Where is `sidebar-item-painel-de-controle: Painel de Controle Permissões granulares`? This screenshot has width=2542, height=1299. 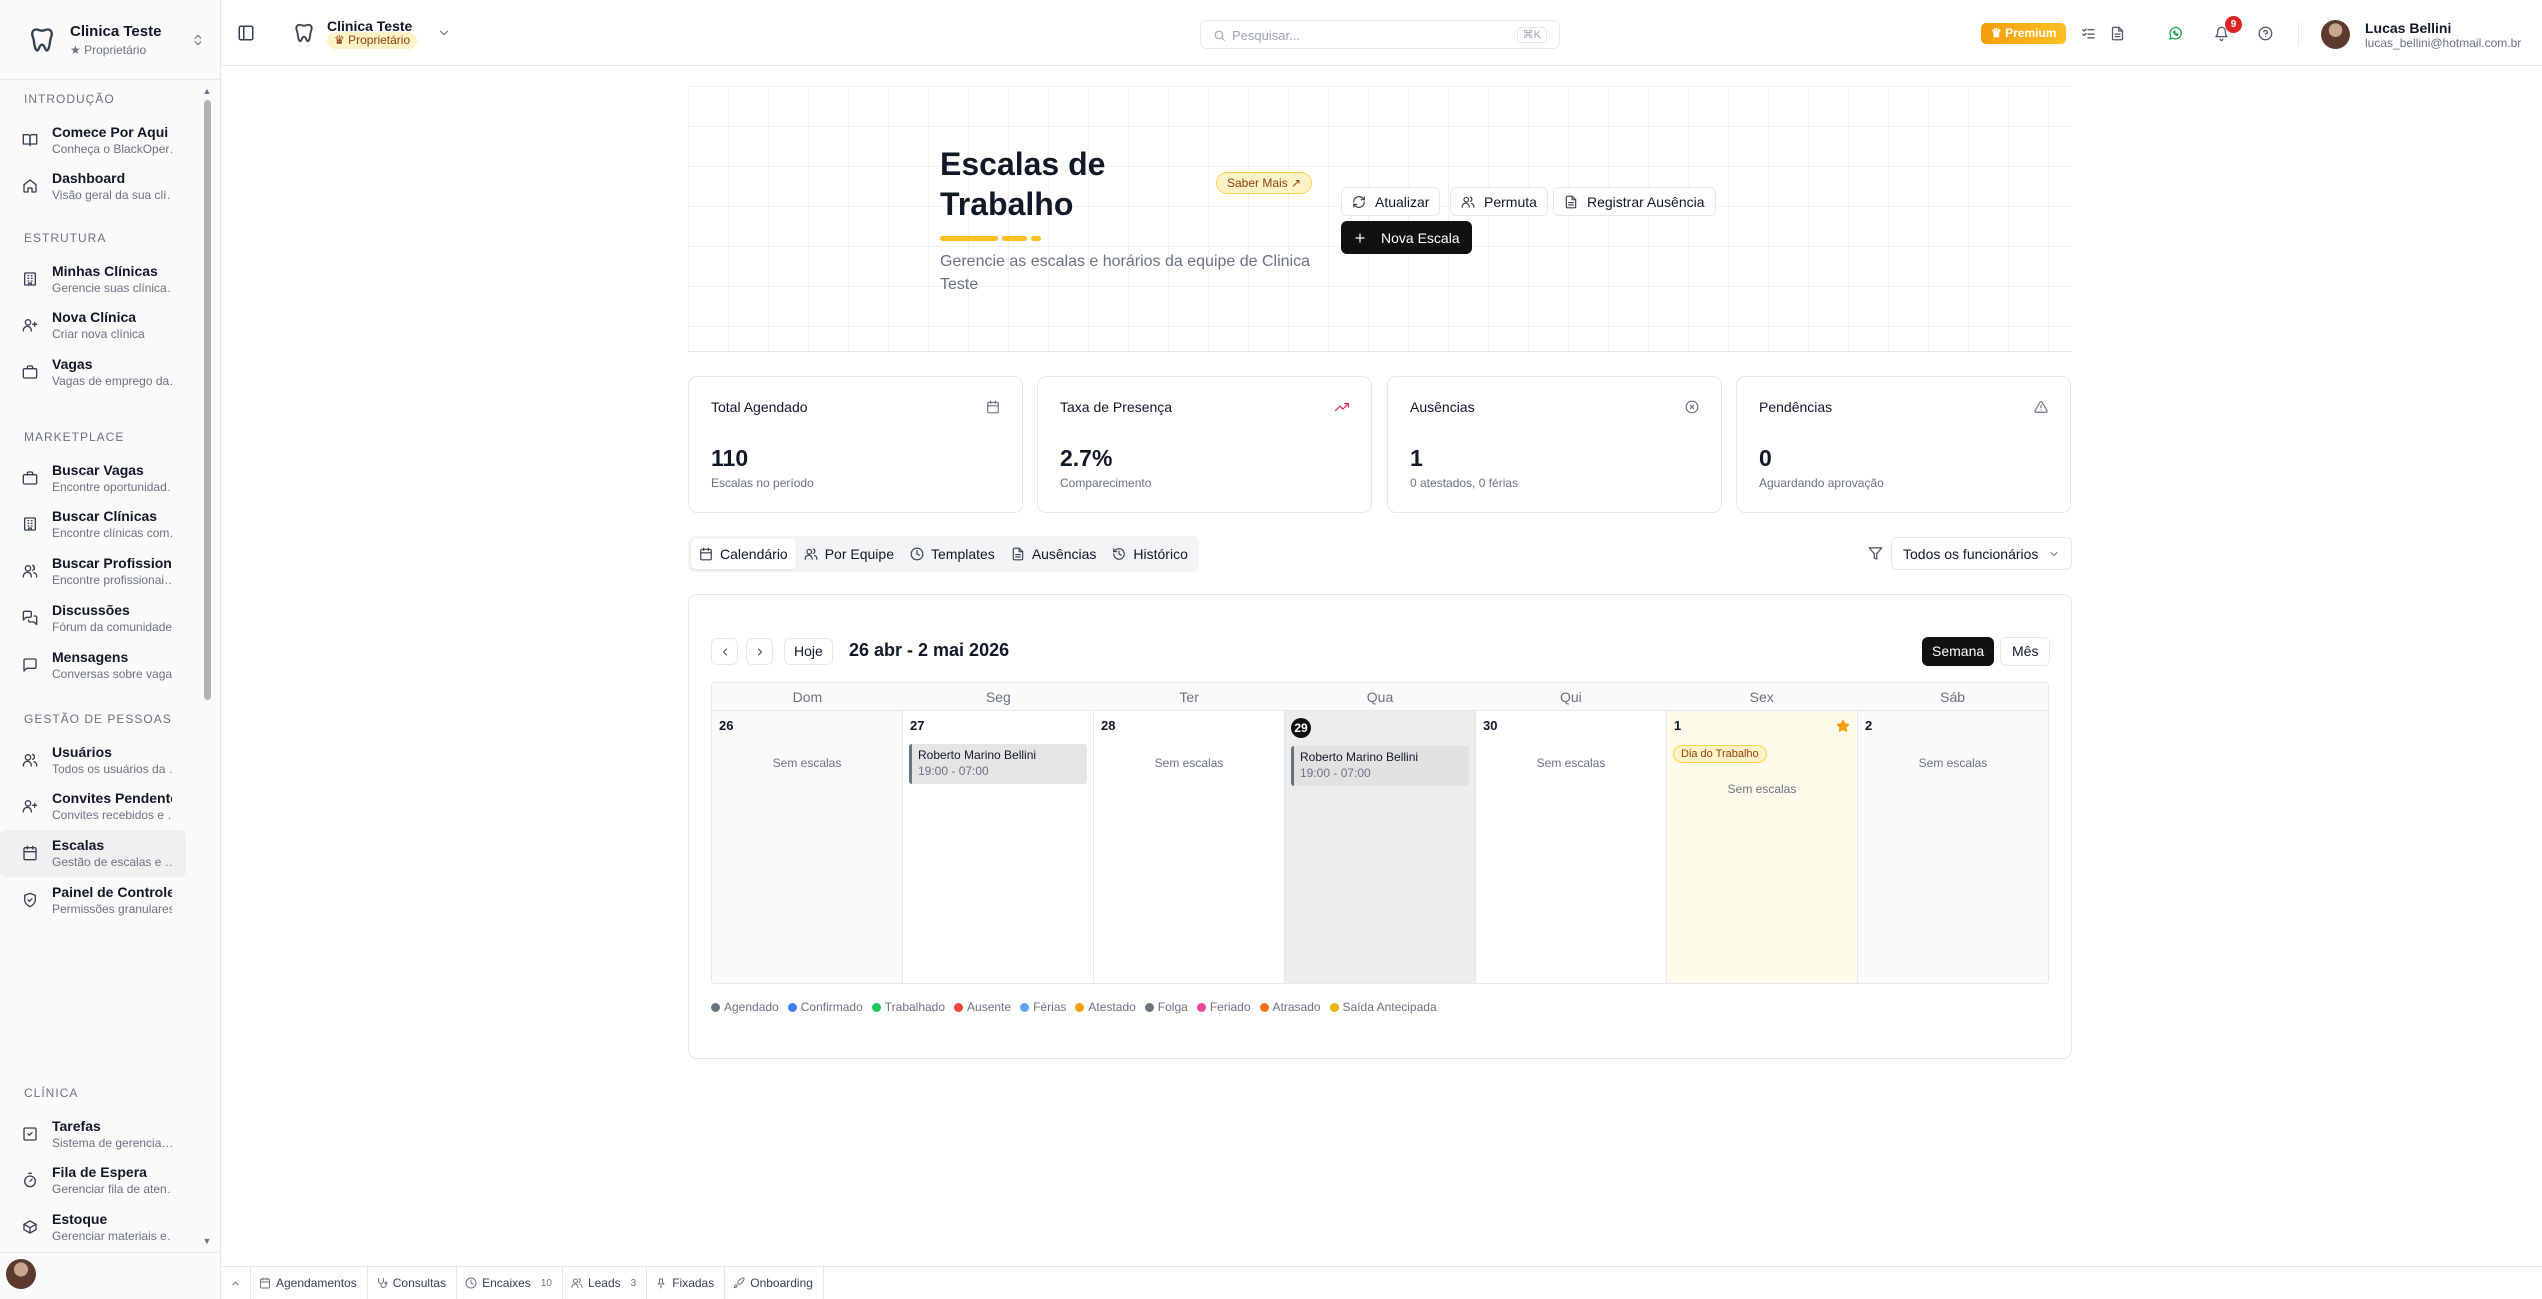 sidebar-item-painel-de-controle: Painel de Controle Permissões granulares is located at coordinates (93, 899).